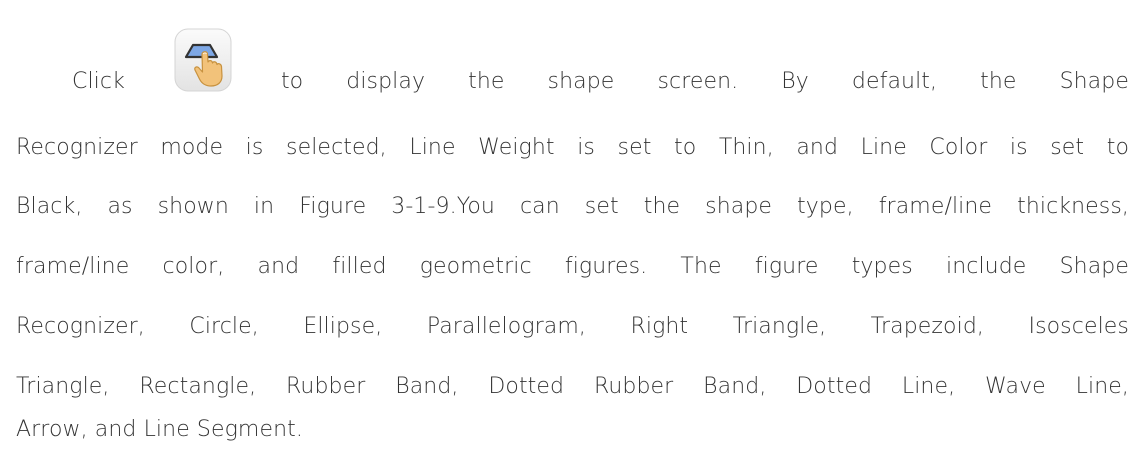 The image size is (1143, 450). Describe the element at coordinates (386, 81) in the screenshot. I see `word: display` at that location.